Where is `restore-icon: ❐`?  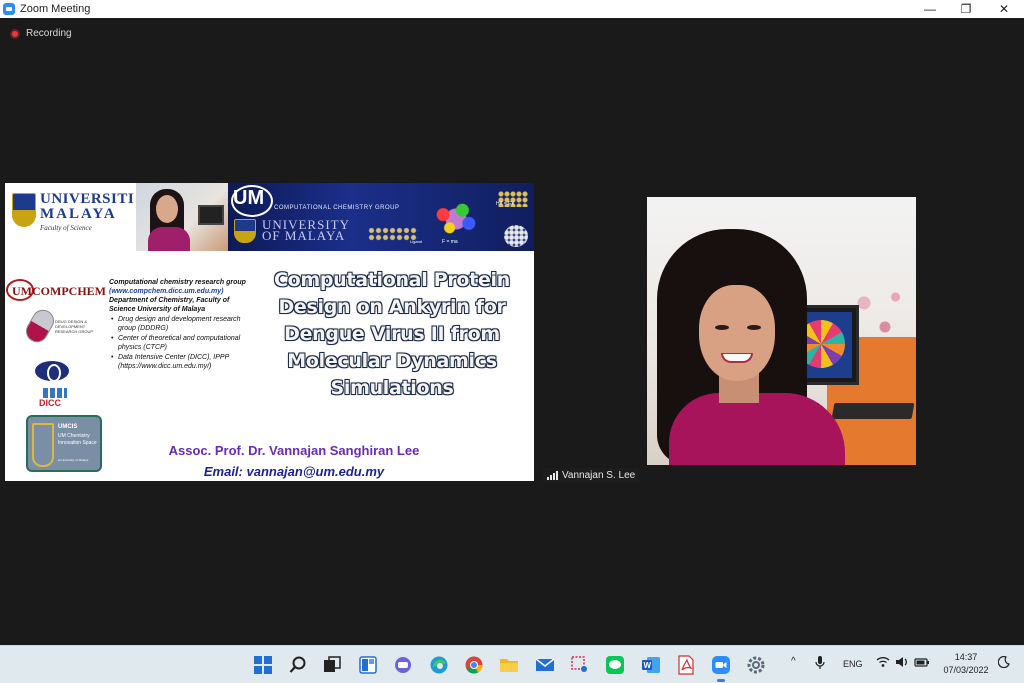 restore-icon: ❐ is located at coordinates (966, 9).